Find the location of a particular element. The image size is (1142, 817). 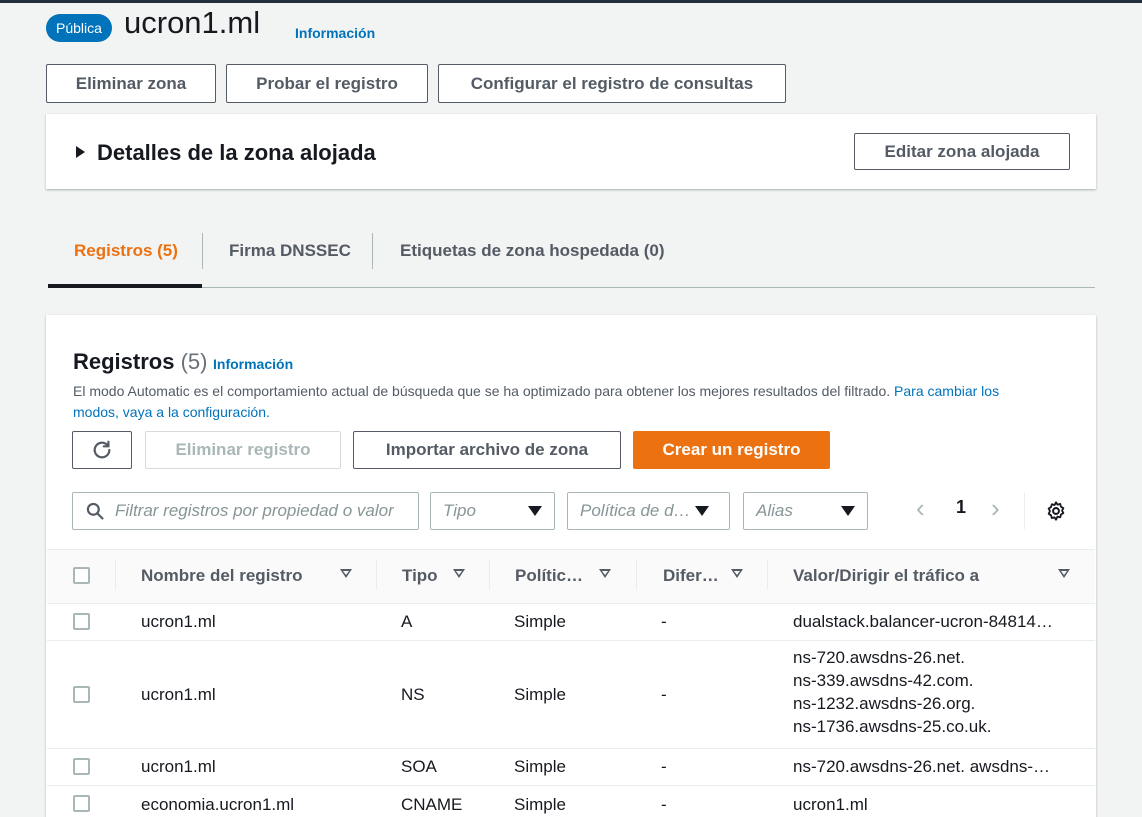

record-type: NS is located at coordinates (413, 694).